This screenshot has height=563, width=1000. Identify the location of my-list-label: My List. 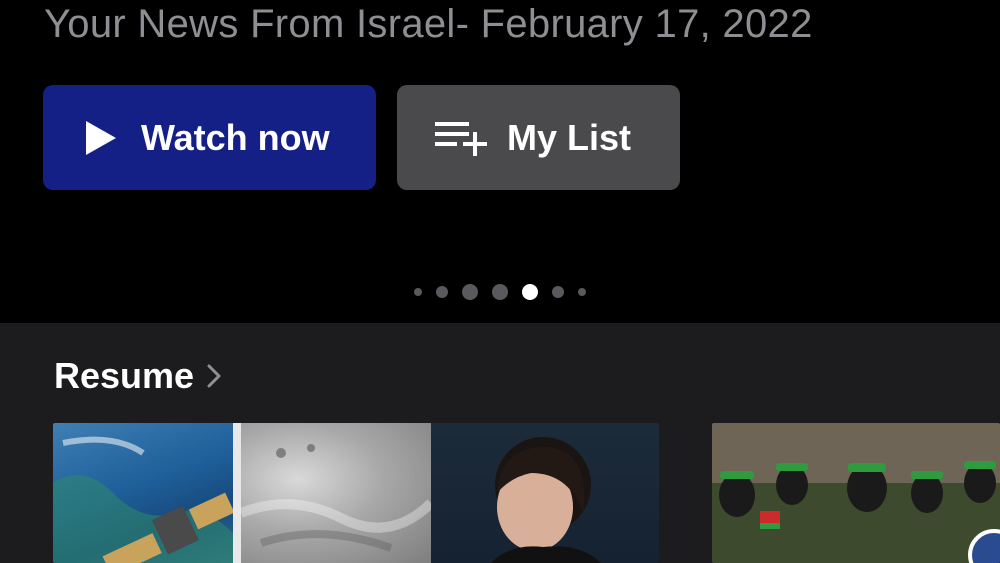
(569, 137).